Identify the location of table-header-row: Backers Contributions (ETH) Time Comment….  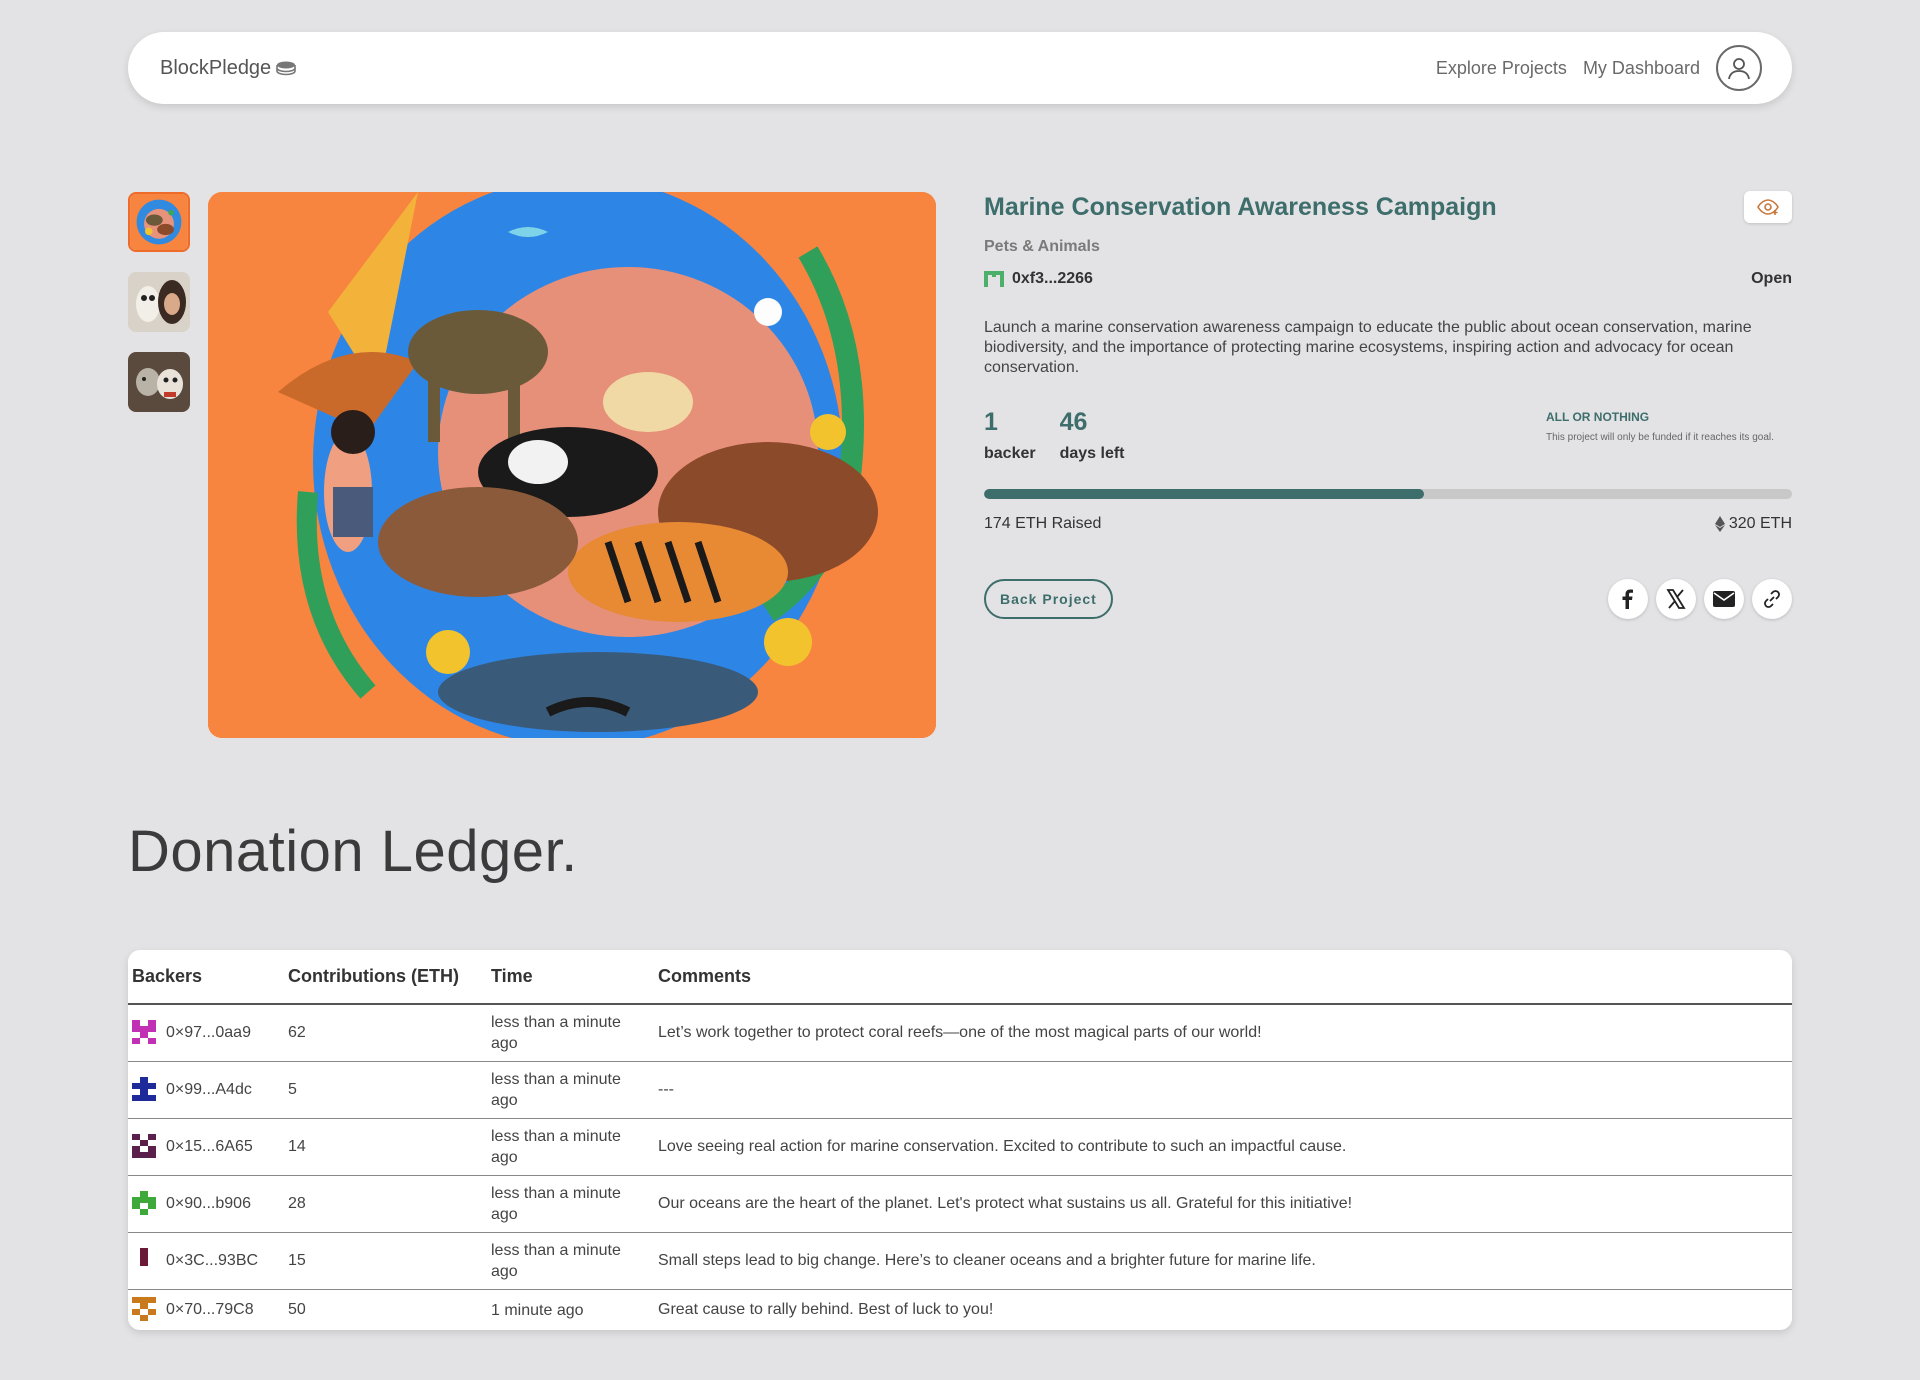
(960, 977).